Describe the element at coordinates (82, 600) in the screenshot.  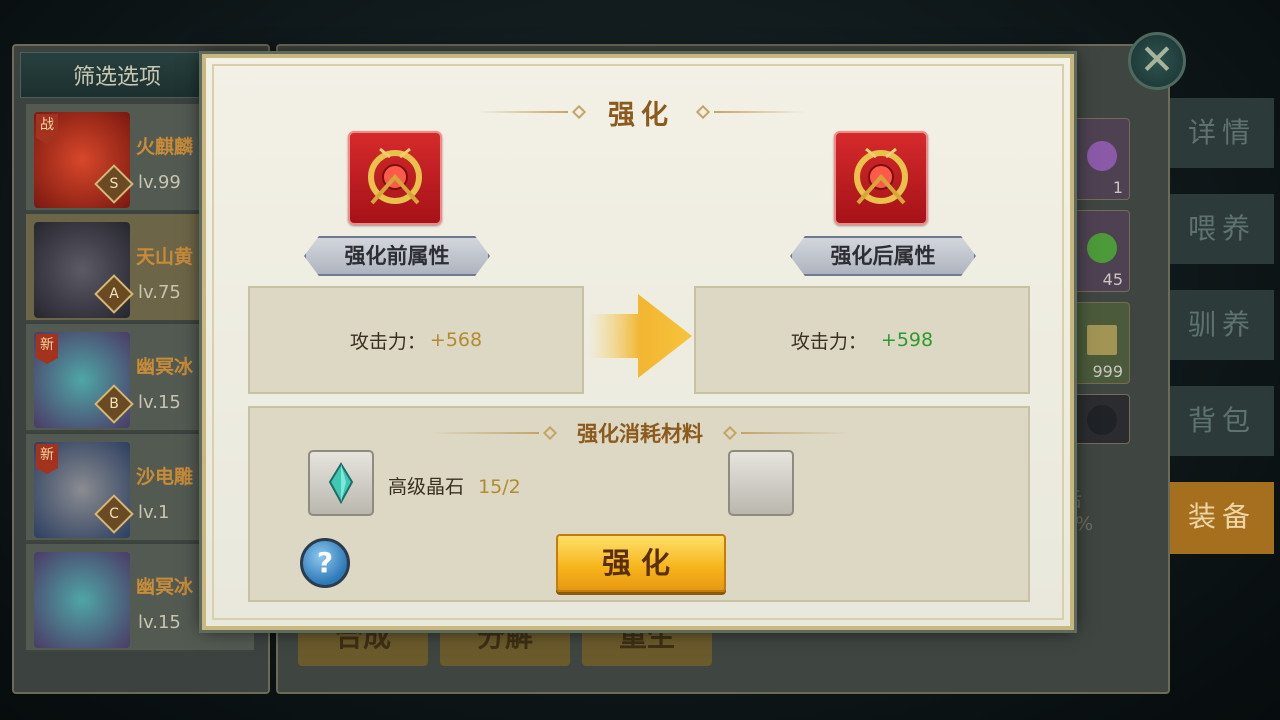
I see `pet-portrait` at that location.